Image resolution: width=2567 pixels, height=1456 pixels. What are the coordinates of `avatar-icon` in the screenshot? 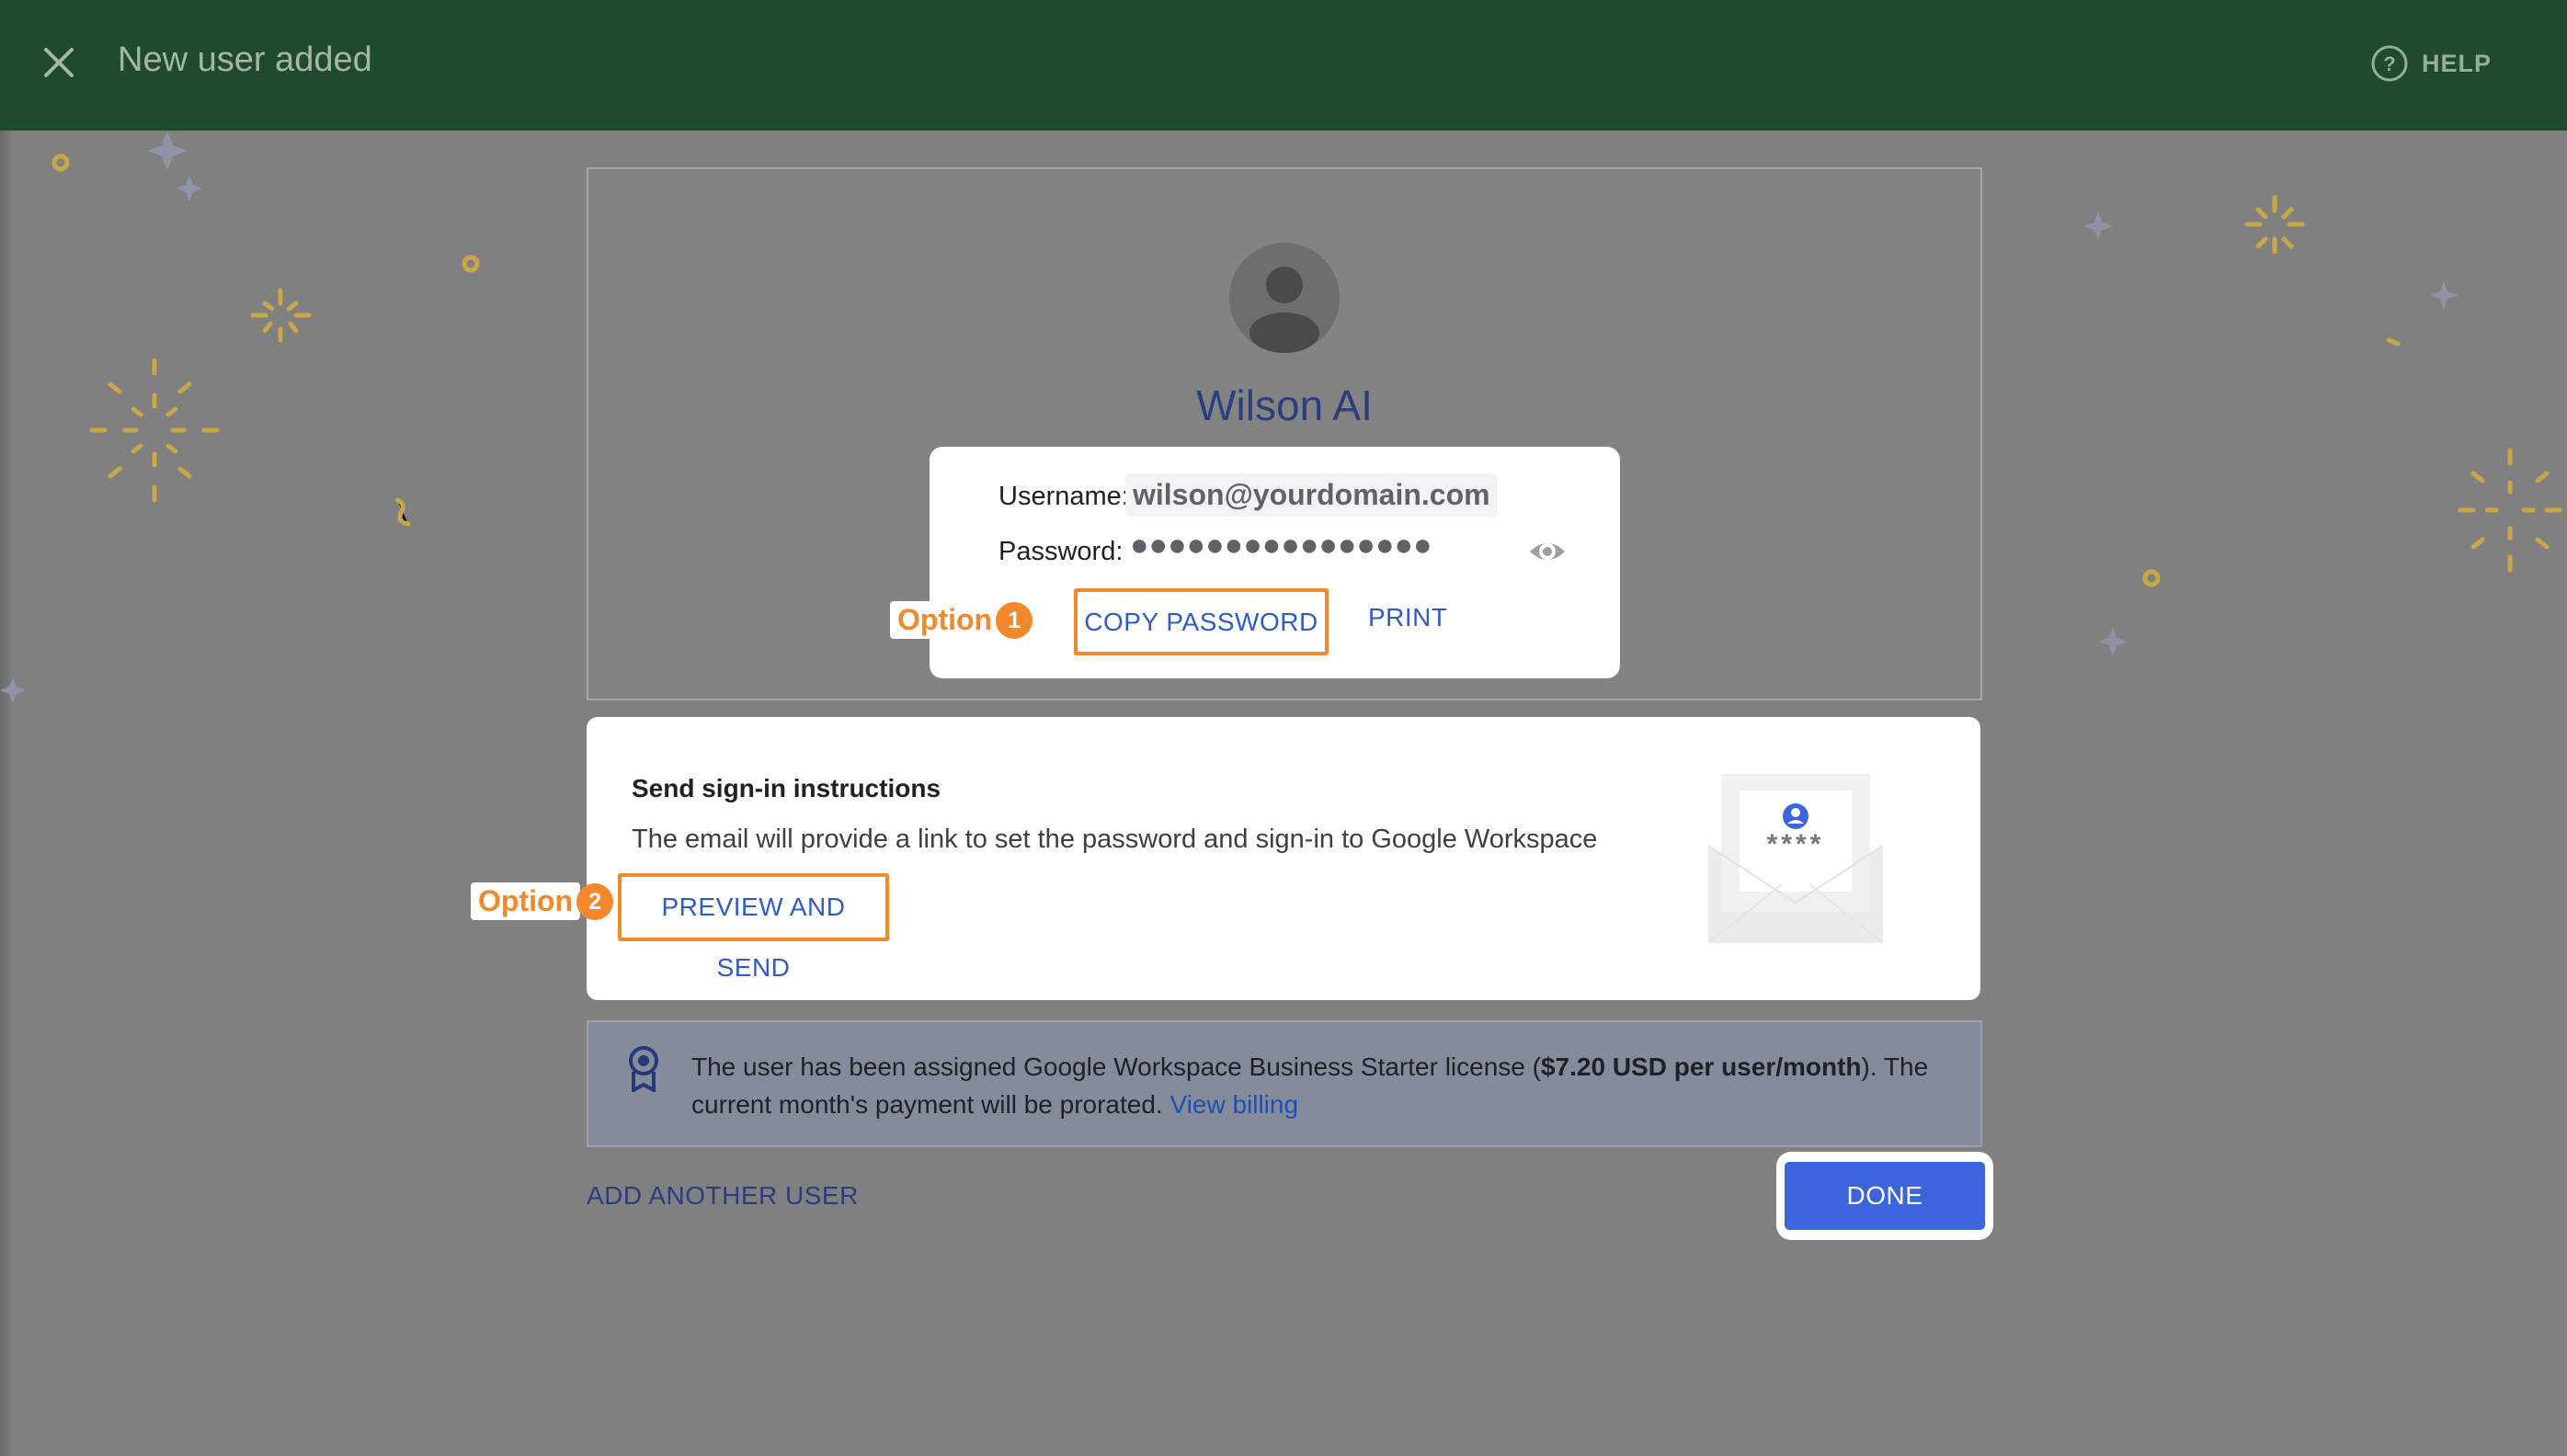 It's located at (1284, 298).